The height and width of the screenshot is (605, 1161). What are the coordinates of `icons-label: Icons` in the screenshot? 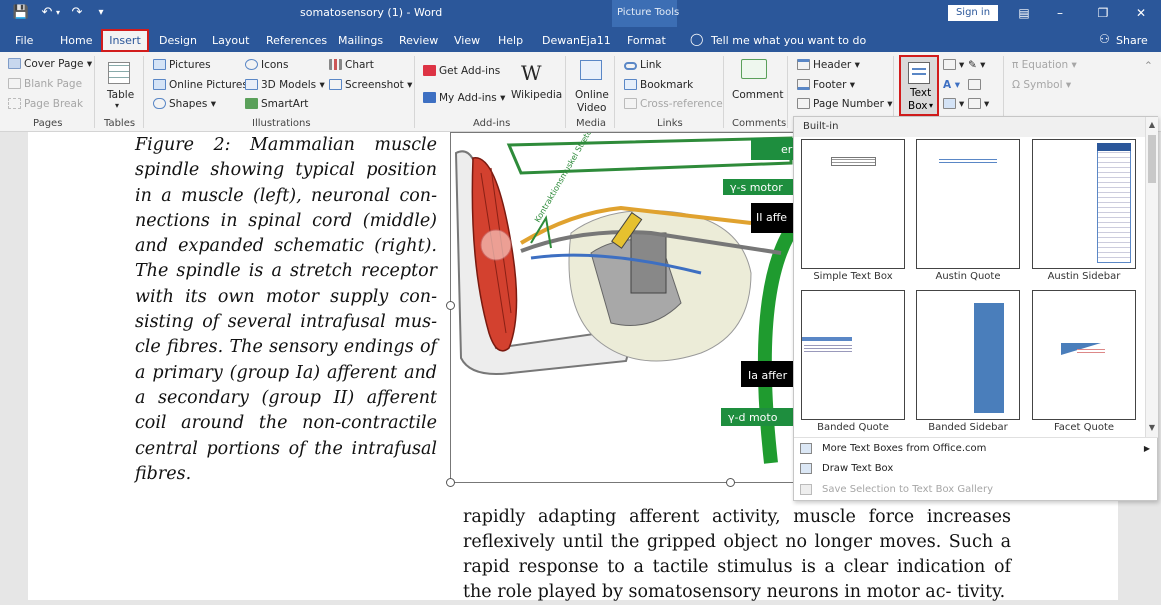 It's located at (275, 65).